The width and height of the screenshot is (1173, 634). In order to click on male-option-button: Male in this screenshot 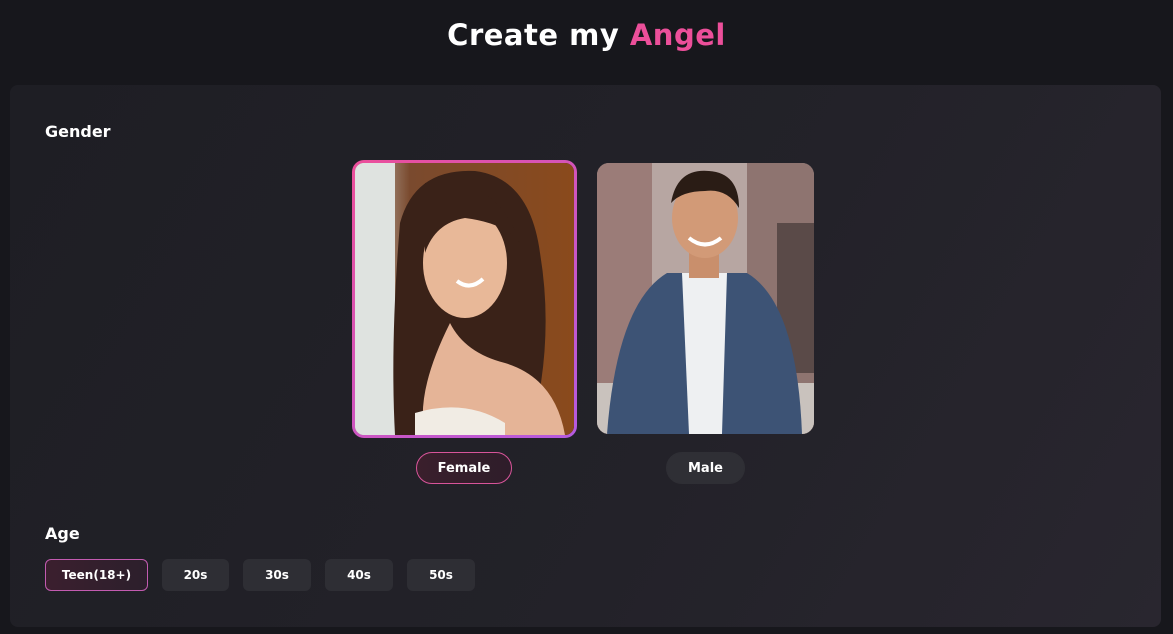, I will do `click(705, 468)`.